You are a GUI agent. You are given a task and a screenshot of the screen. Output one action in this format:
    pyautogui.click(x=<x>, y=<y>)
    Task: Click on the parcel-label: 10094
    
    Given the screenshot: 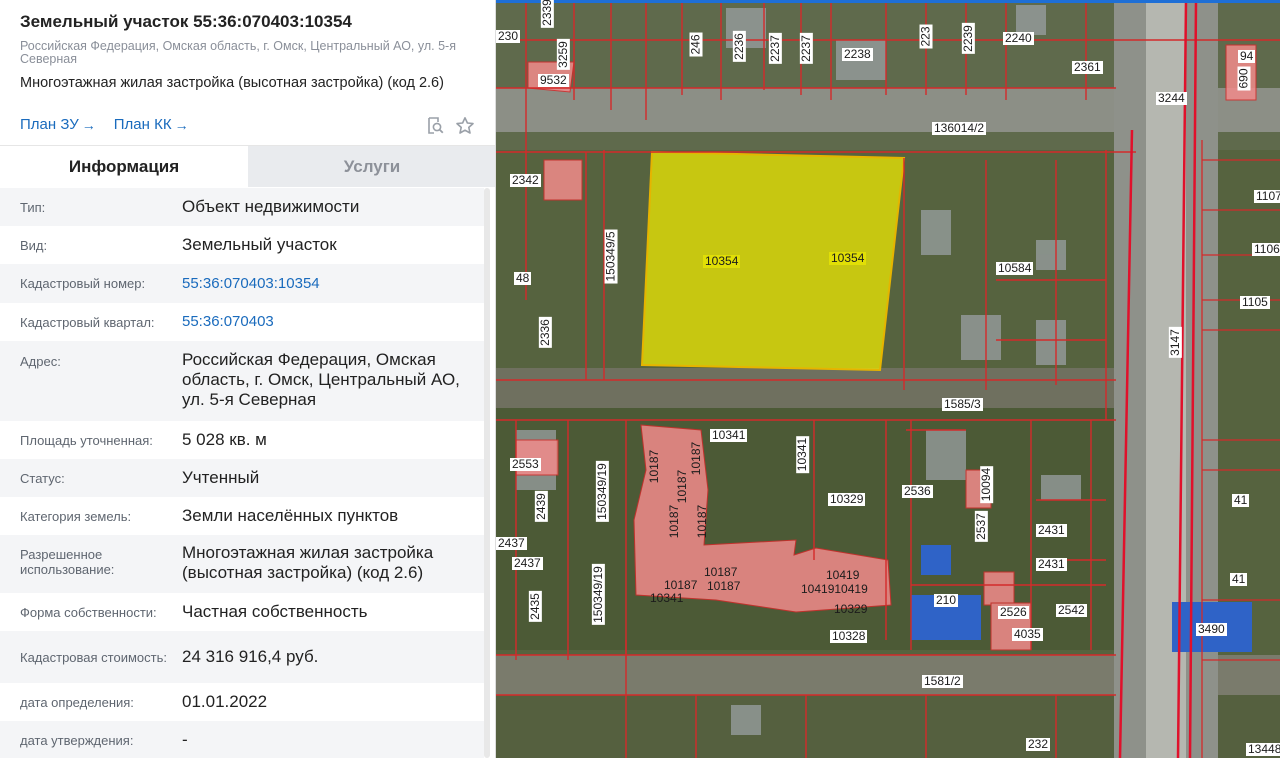 What is the action you would take?
    pyautogui.click(x=986, y=484)
    